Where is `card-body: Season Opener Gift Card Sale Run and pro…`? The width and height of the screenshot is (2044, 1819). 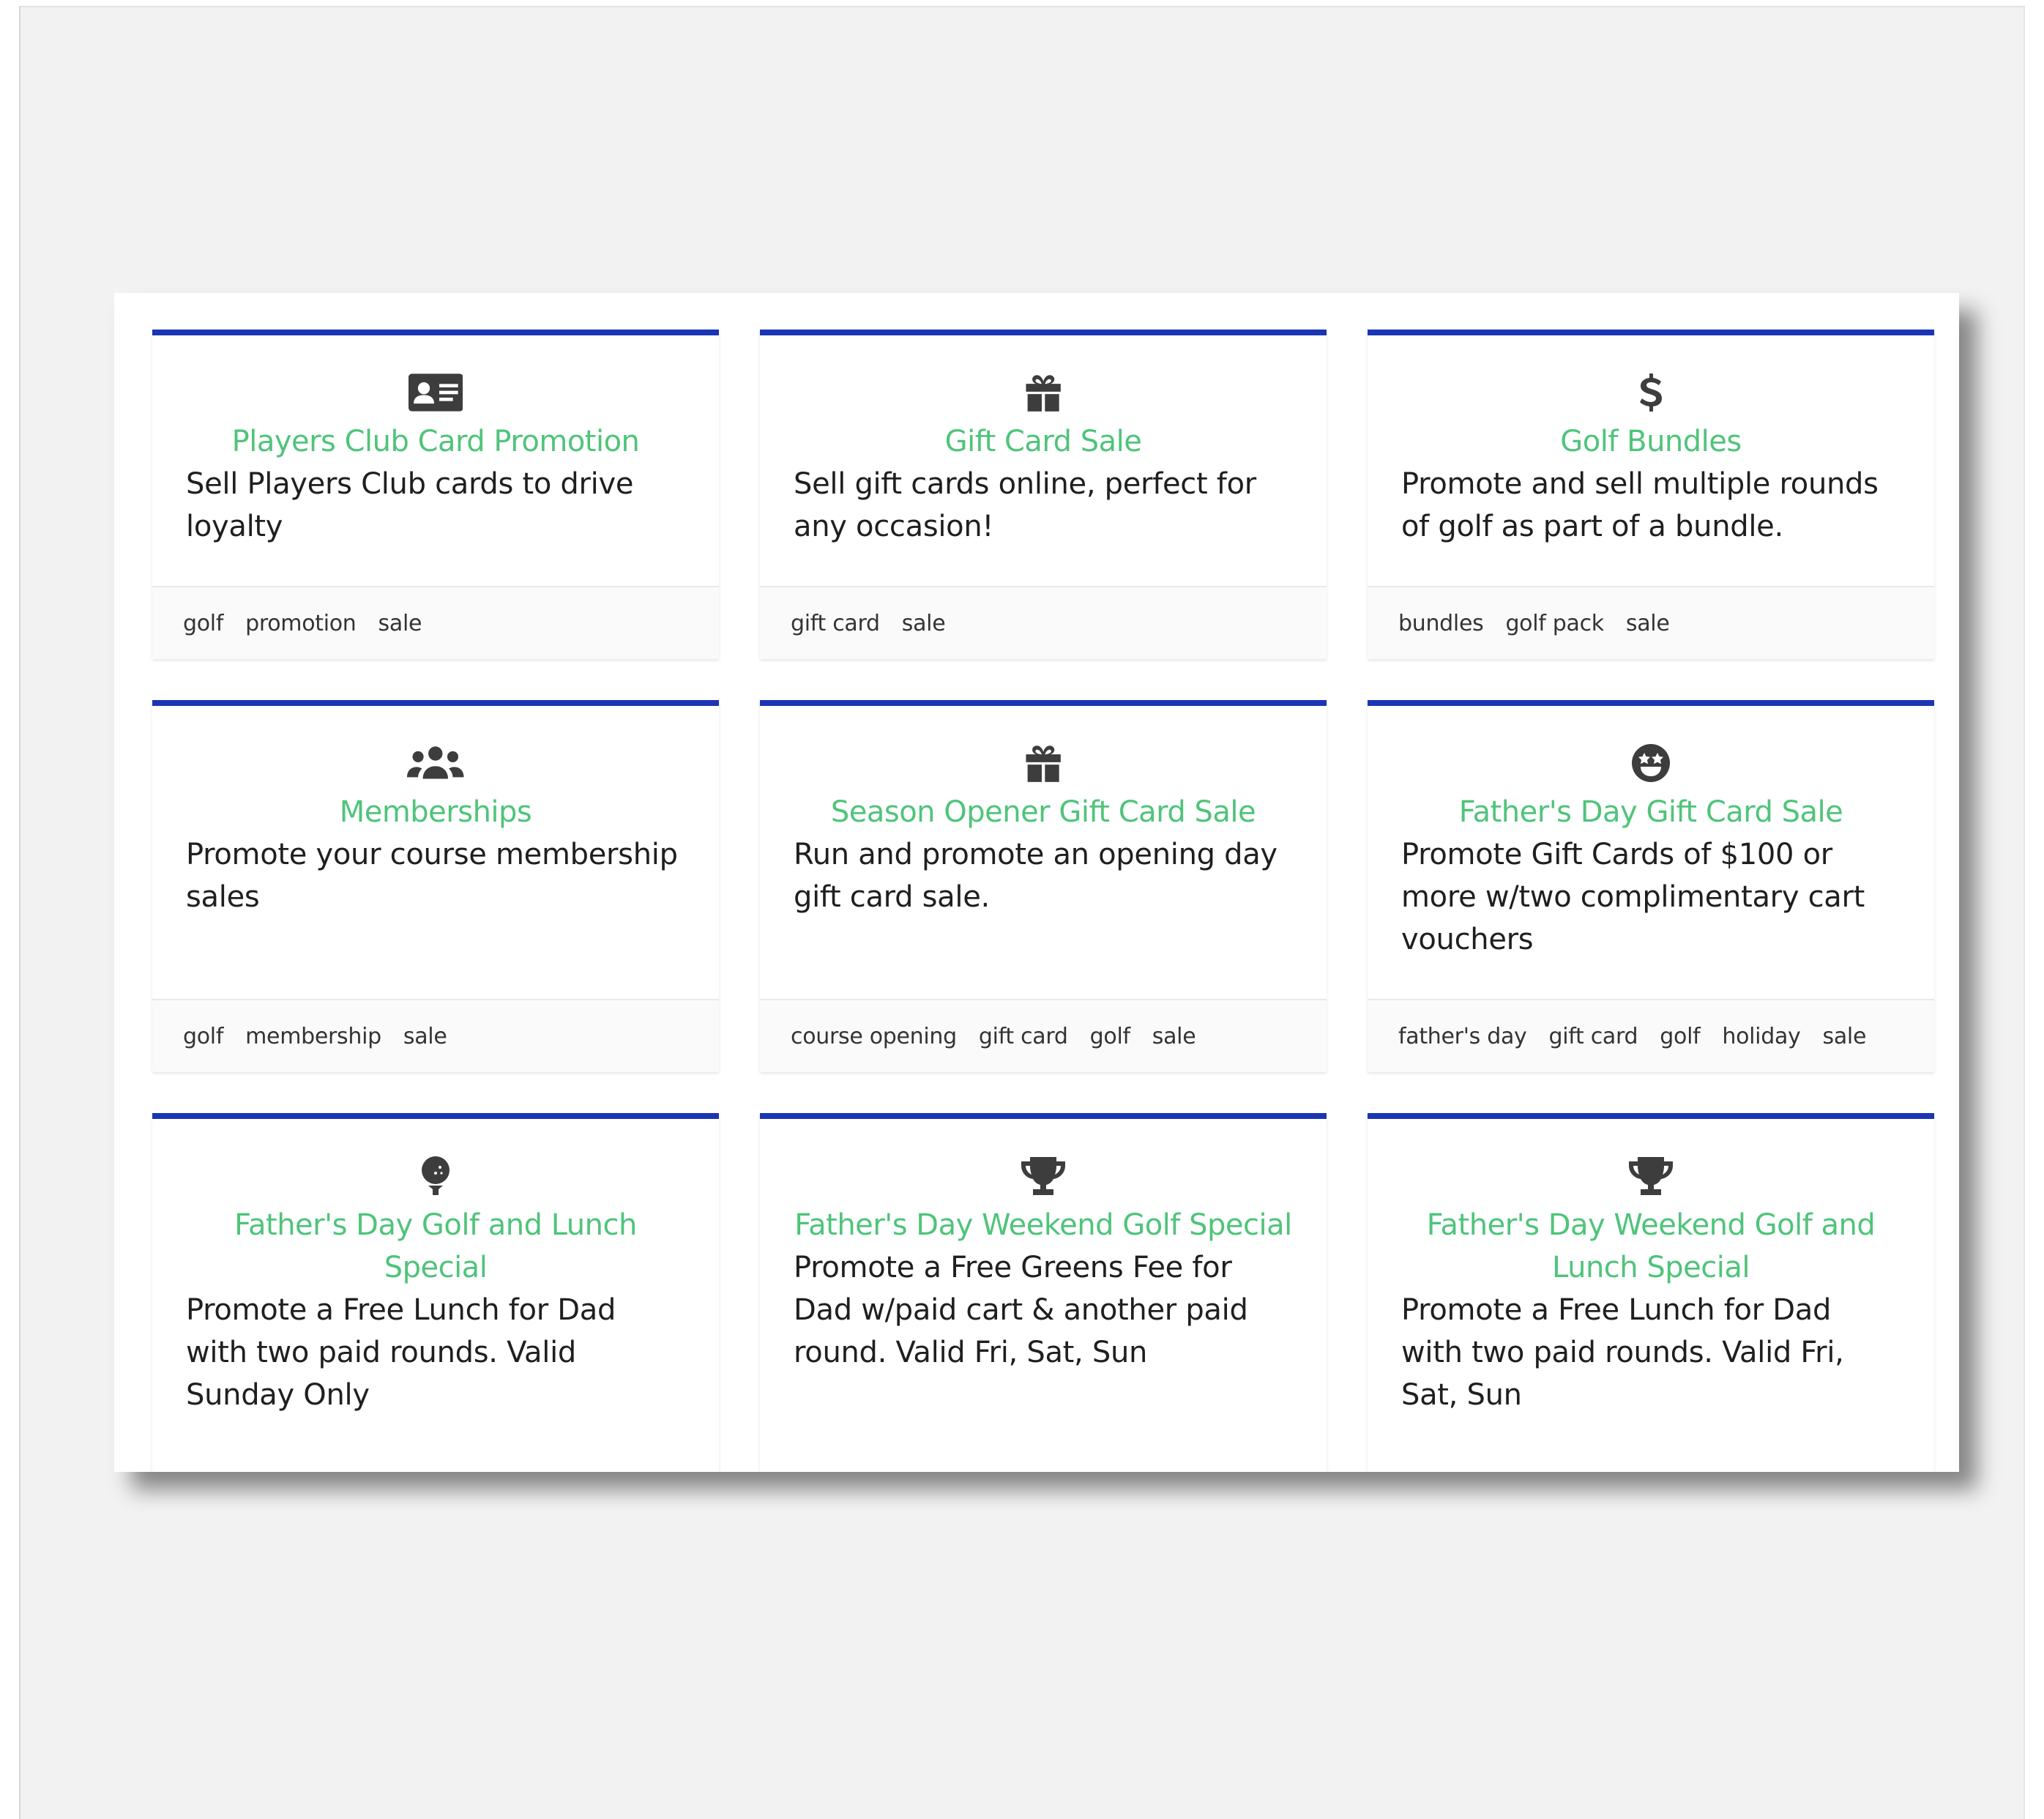
card-body: Season Opener Gift Card Sale Run and pro… is located at coordinates (1043, 852).